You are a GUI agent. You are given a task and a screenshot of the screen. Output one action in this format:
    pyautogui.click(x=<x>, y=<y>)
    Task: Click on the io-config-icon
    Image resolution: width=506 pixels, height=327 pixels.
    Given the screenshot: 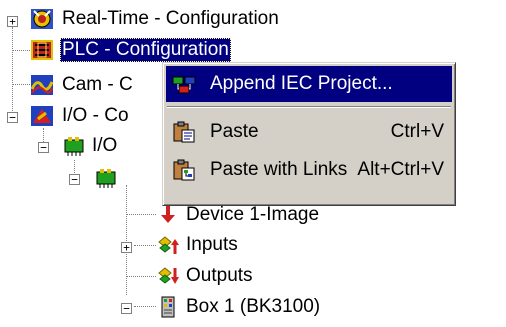 What is the action you would take?
    pyautogui.click(x=42, y=116)
    